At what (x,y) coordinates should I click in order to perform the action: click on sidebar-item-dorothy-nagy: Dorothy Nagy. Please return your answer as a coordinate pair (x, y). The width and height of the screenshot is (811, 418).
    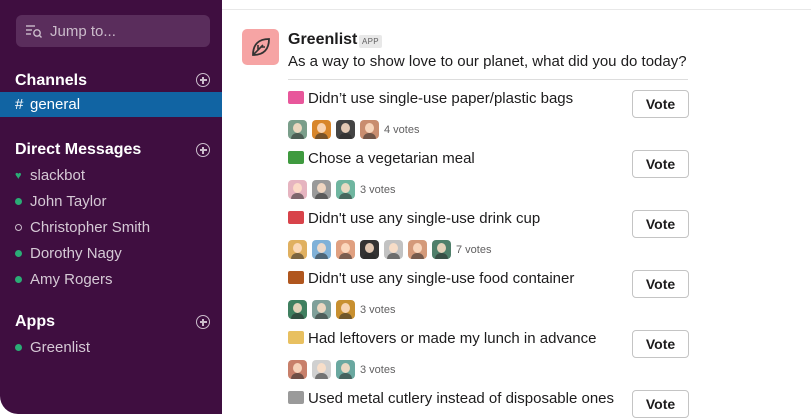
    Looking at the image, I should click on (111, 253).